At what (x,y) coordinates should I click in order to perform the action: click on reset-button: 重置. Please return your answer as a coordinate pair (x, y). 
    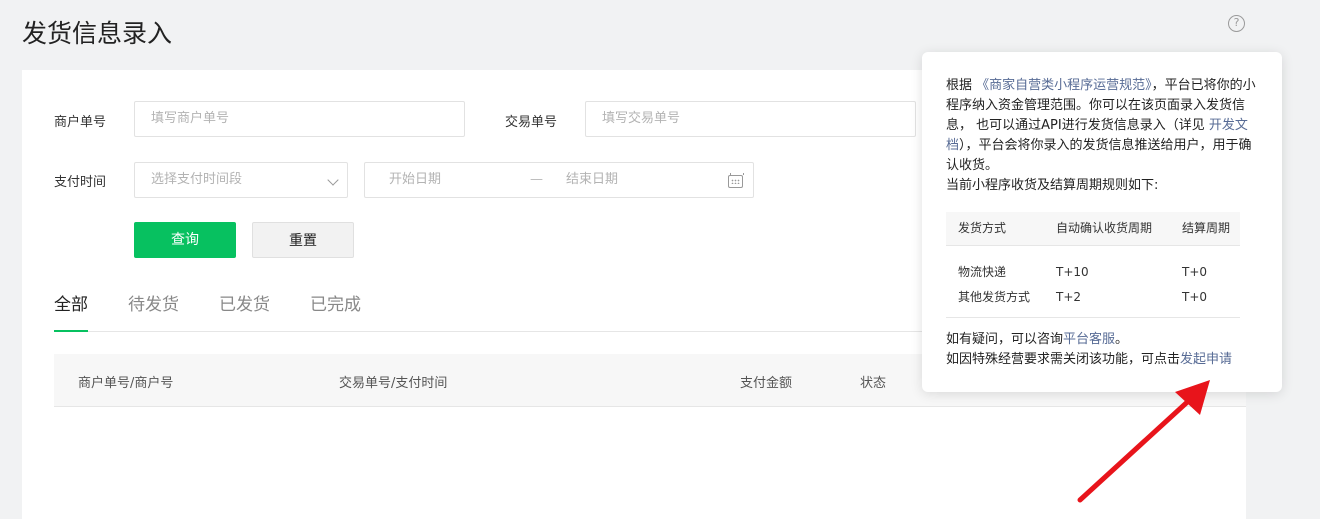
    Looking at the image, I should click on (303, 240).